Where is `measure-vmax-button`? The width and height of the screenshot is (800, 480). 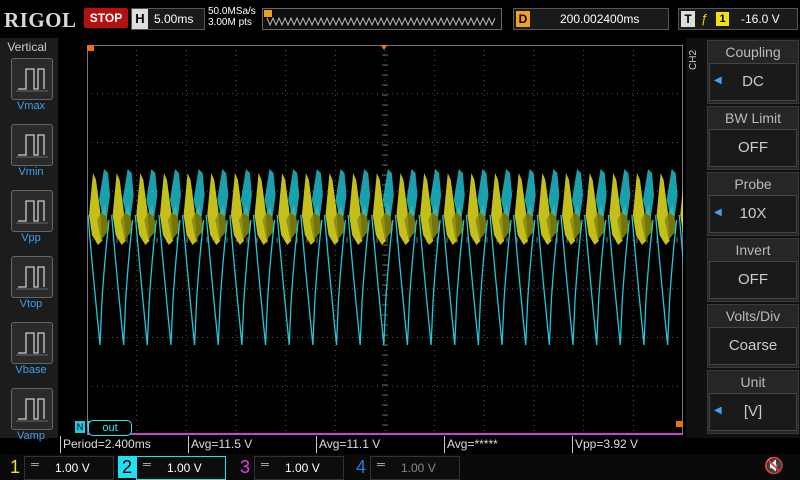
measure-vmax-button is located at coordinates (32, 79).